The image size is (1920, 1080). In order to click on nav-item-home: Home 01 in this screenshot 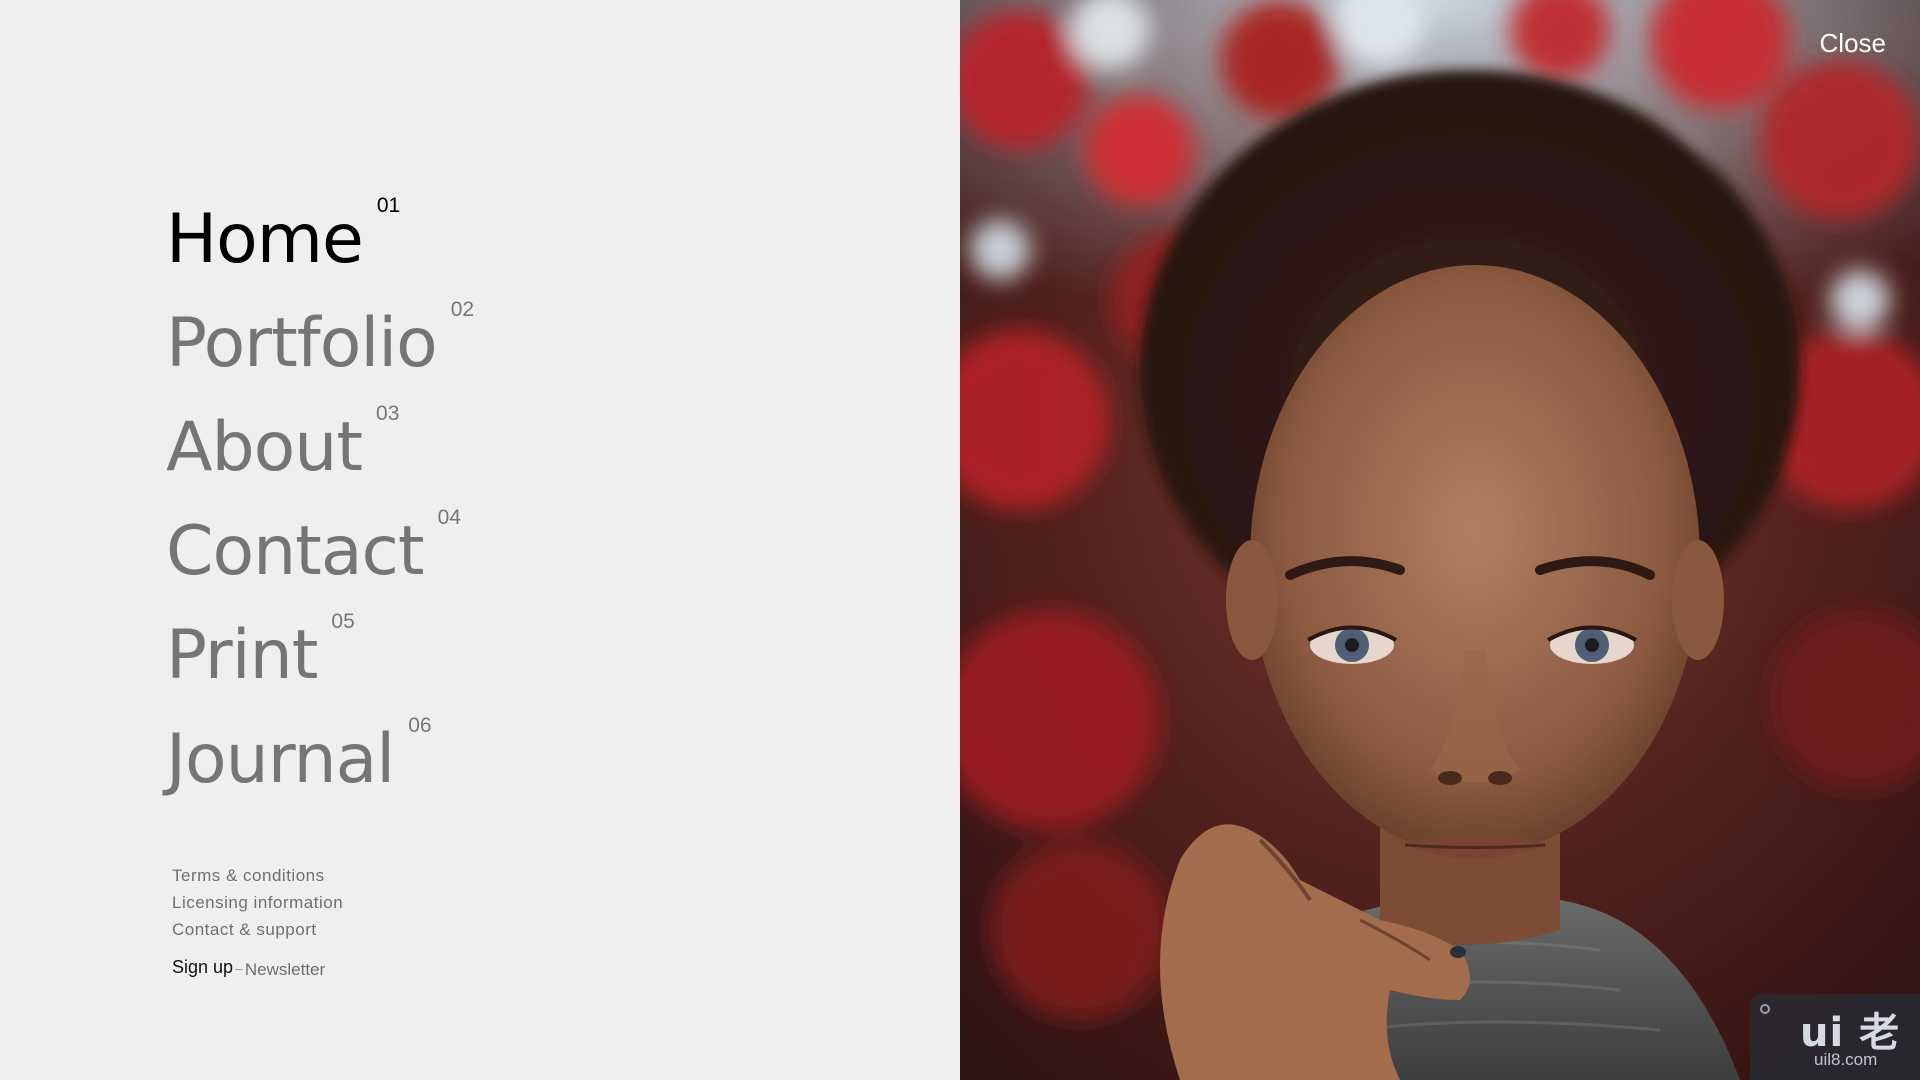, I will do `click(320, 247)`.